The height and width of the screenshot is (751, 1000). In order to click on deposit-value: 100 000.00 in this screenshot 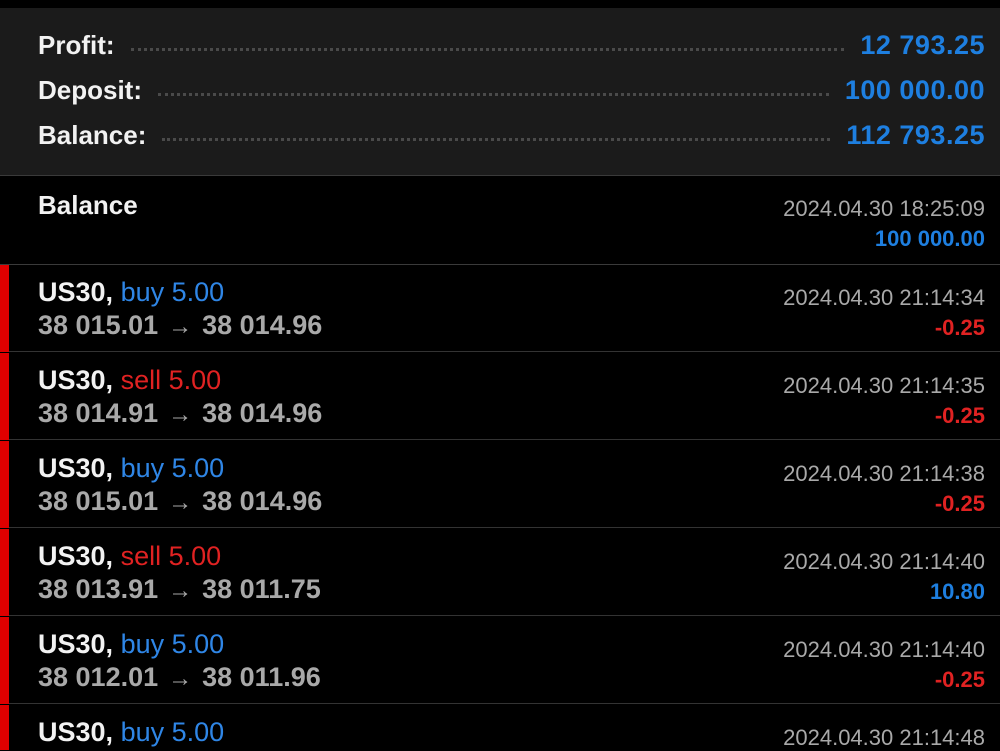, I will do `click(914, 89)`.